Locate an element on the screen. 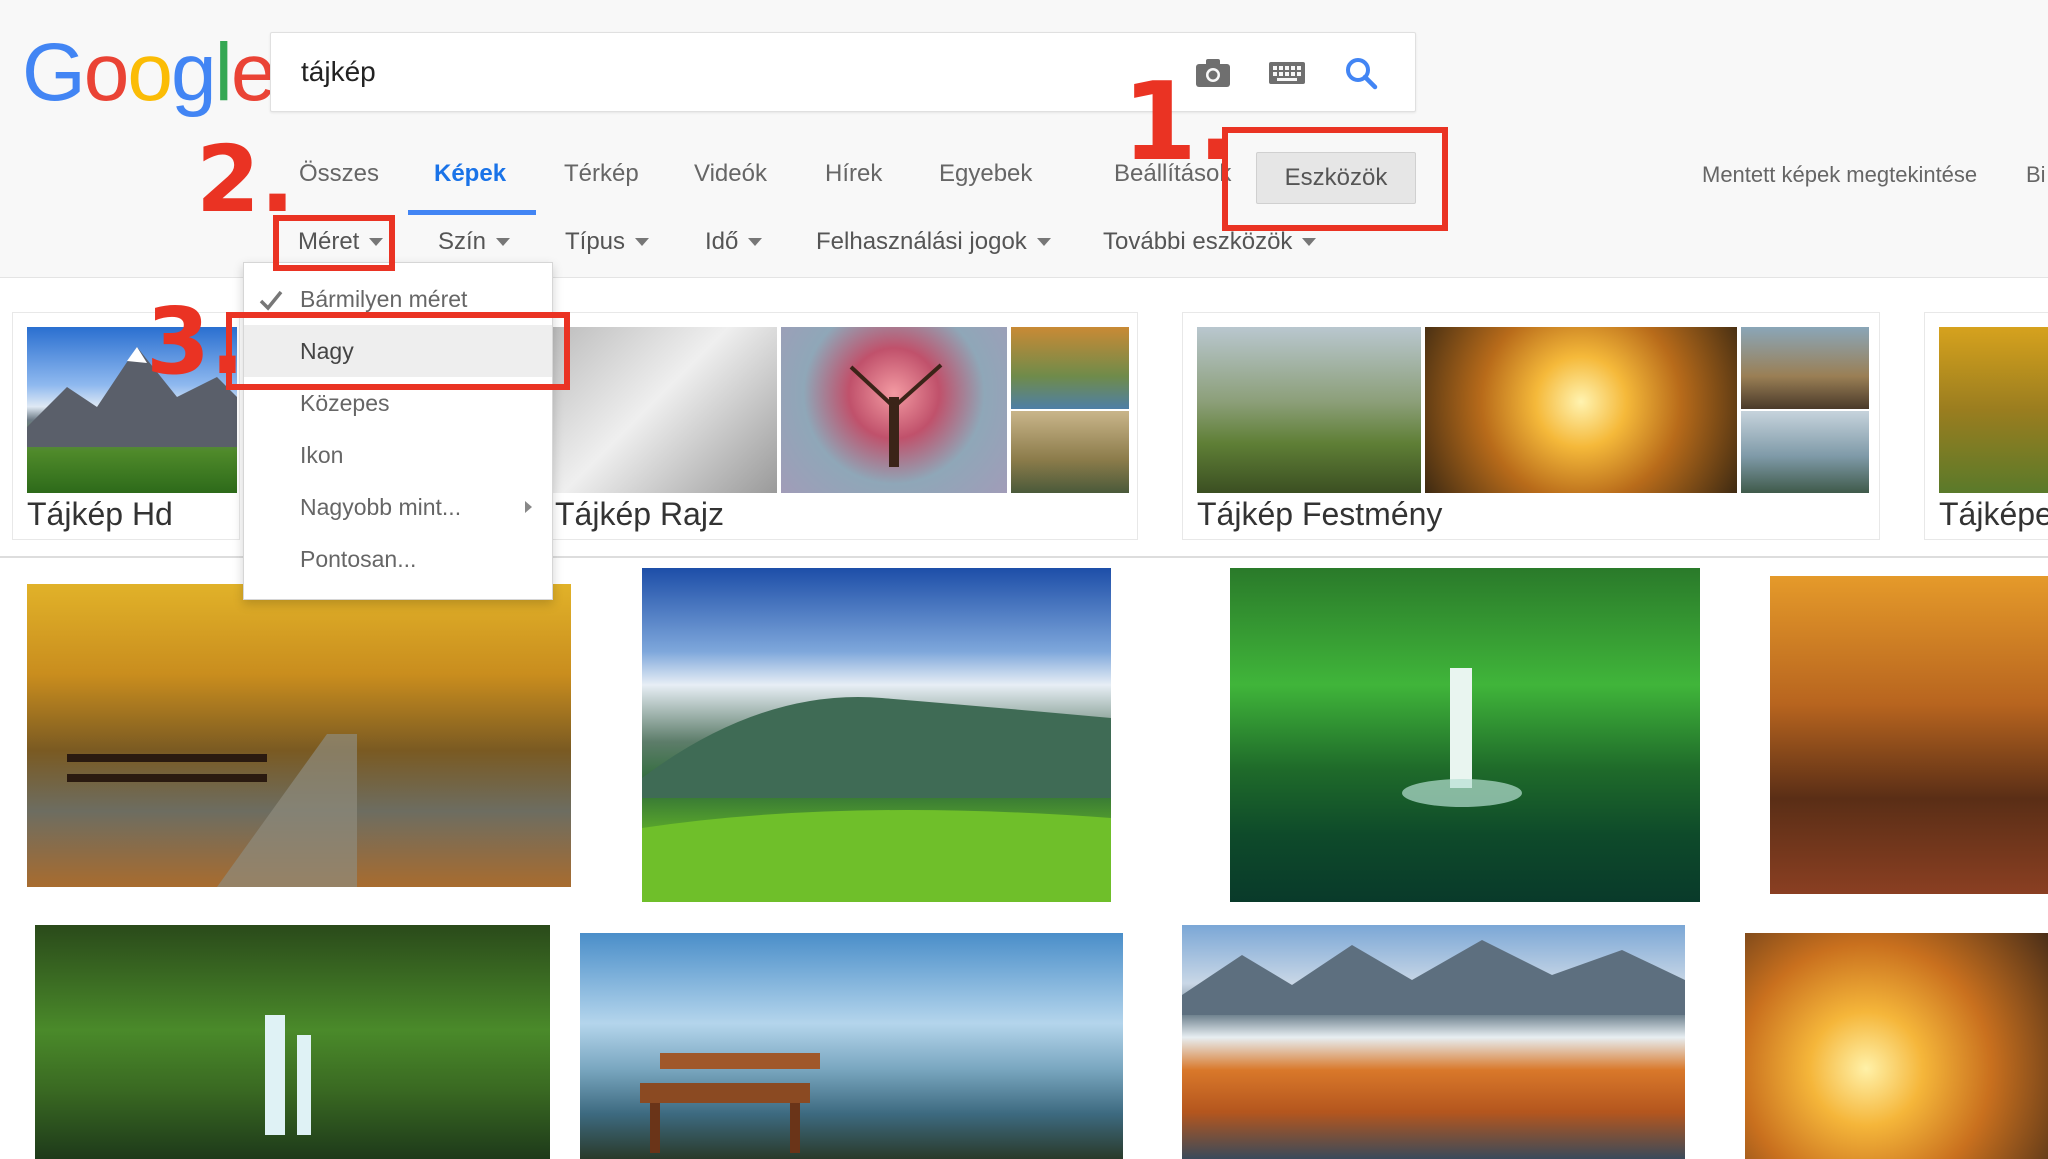  image-autumn-road is located at coordinates (299, 735).